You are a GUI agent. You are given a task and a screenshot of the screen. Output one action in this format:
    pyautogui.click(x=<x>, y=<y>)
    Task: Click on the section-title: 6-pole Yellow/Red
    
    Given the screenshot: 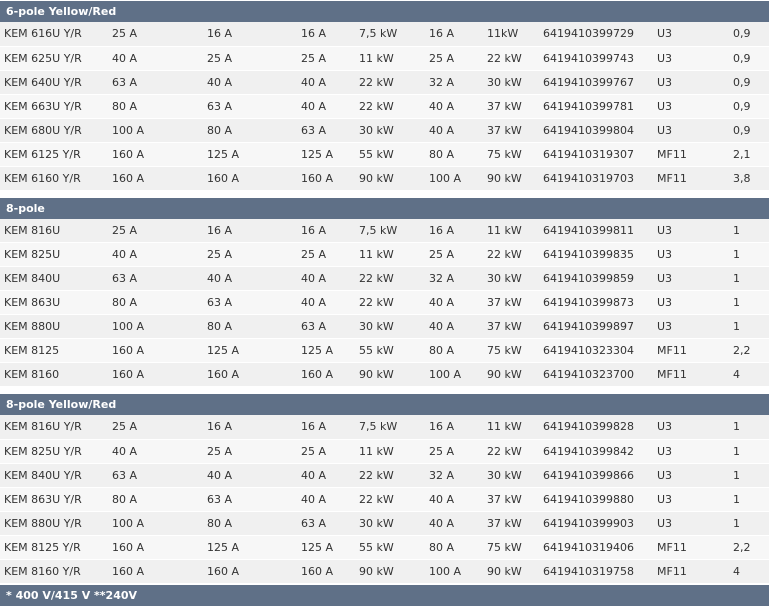 What is the action you would take?
    pyautogui.click(x=384, y=11)
    